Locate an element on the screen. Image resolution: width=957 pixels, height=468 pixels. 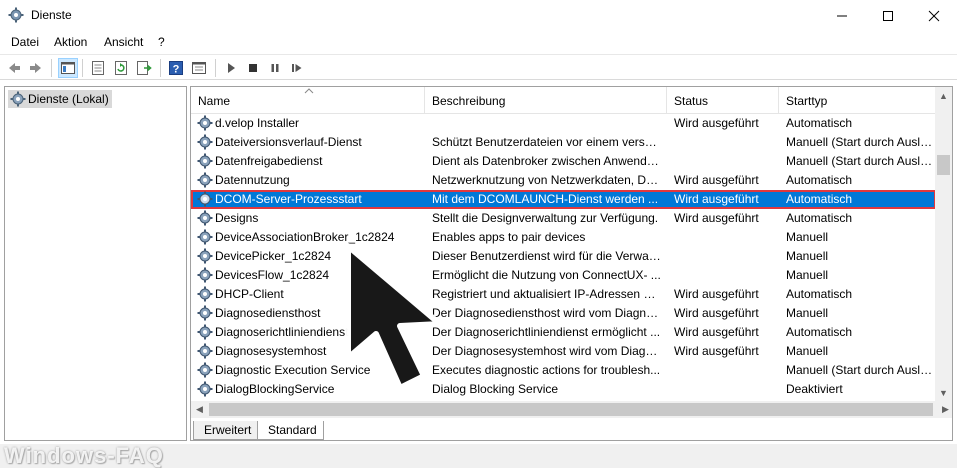
column-header-starttype: Starttyp is located at coordinates (857, 100).